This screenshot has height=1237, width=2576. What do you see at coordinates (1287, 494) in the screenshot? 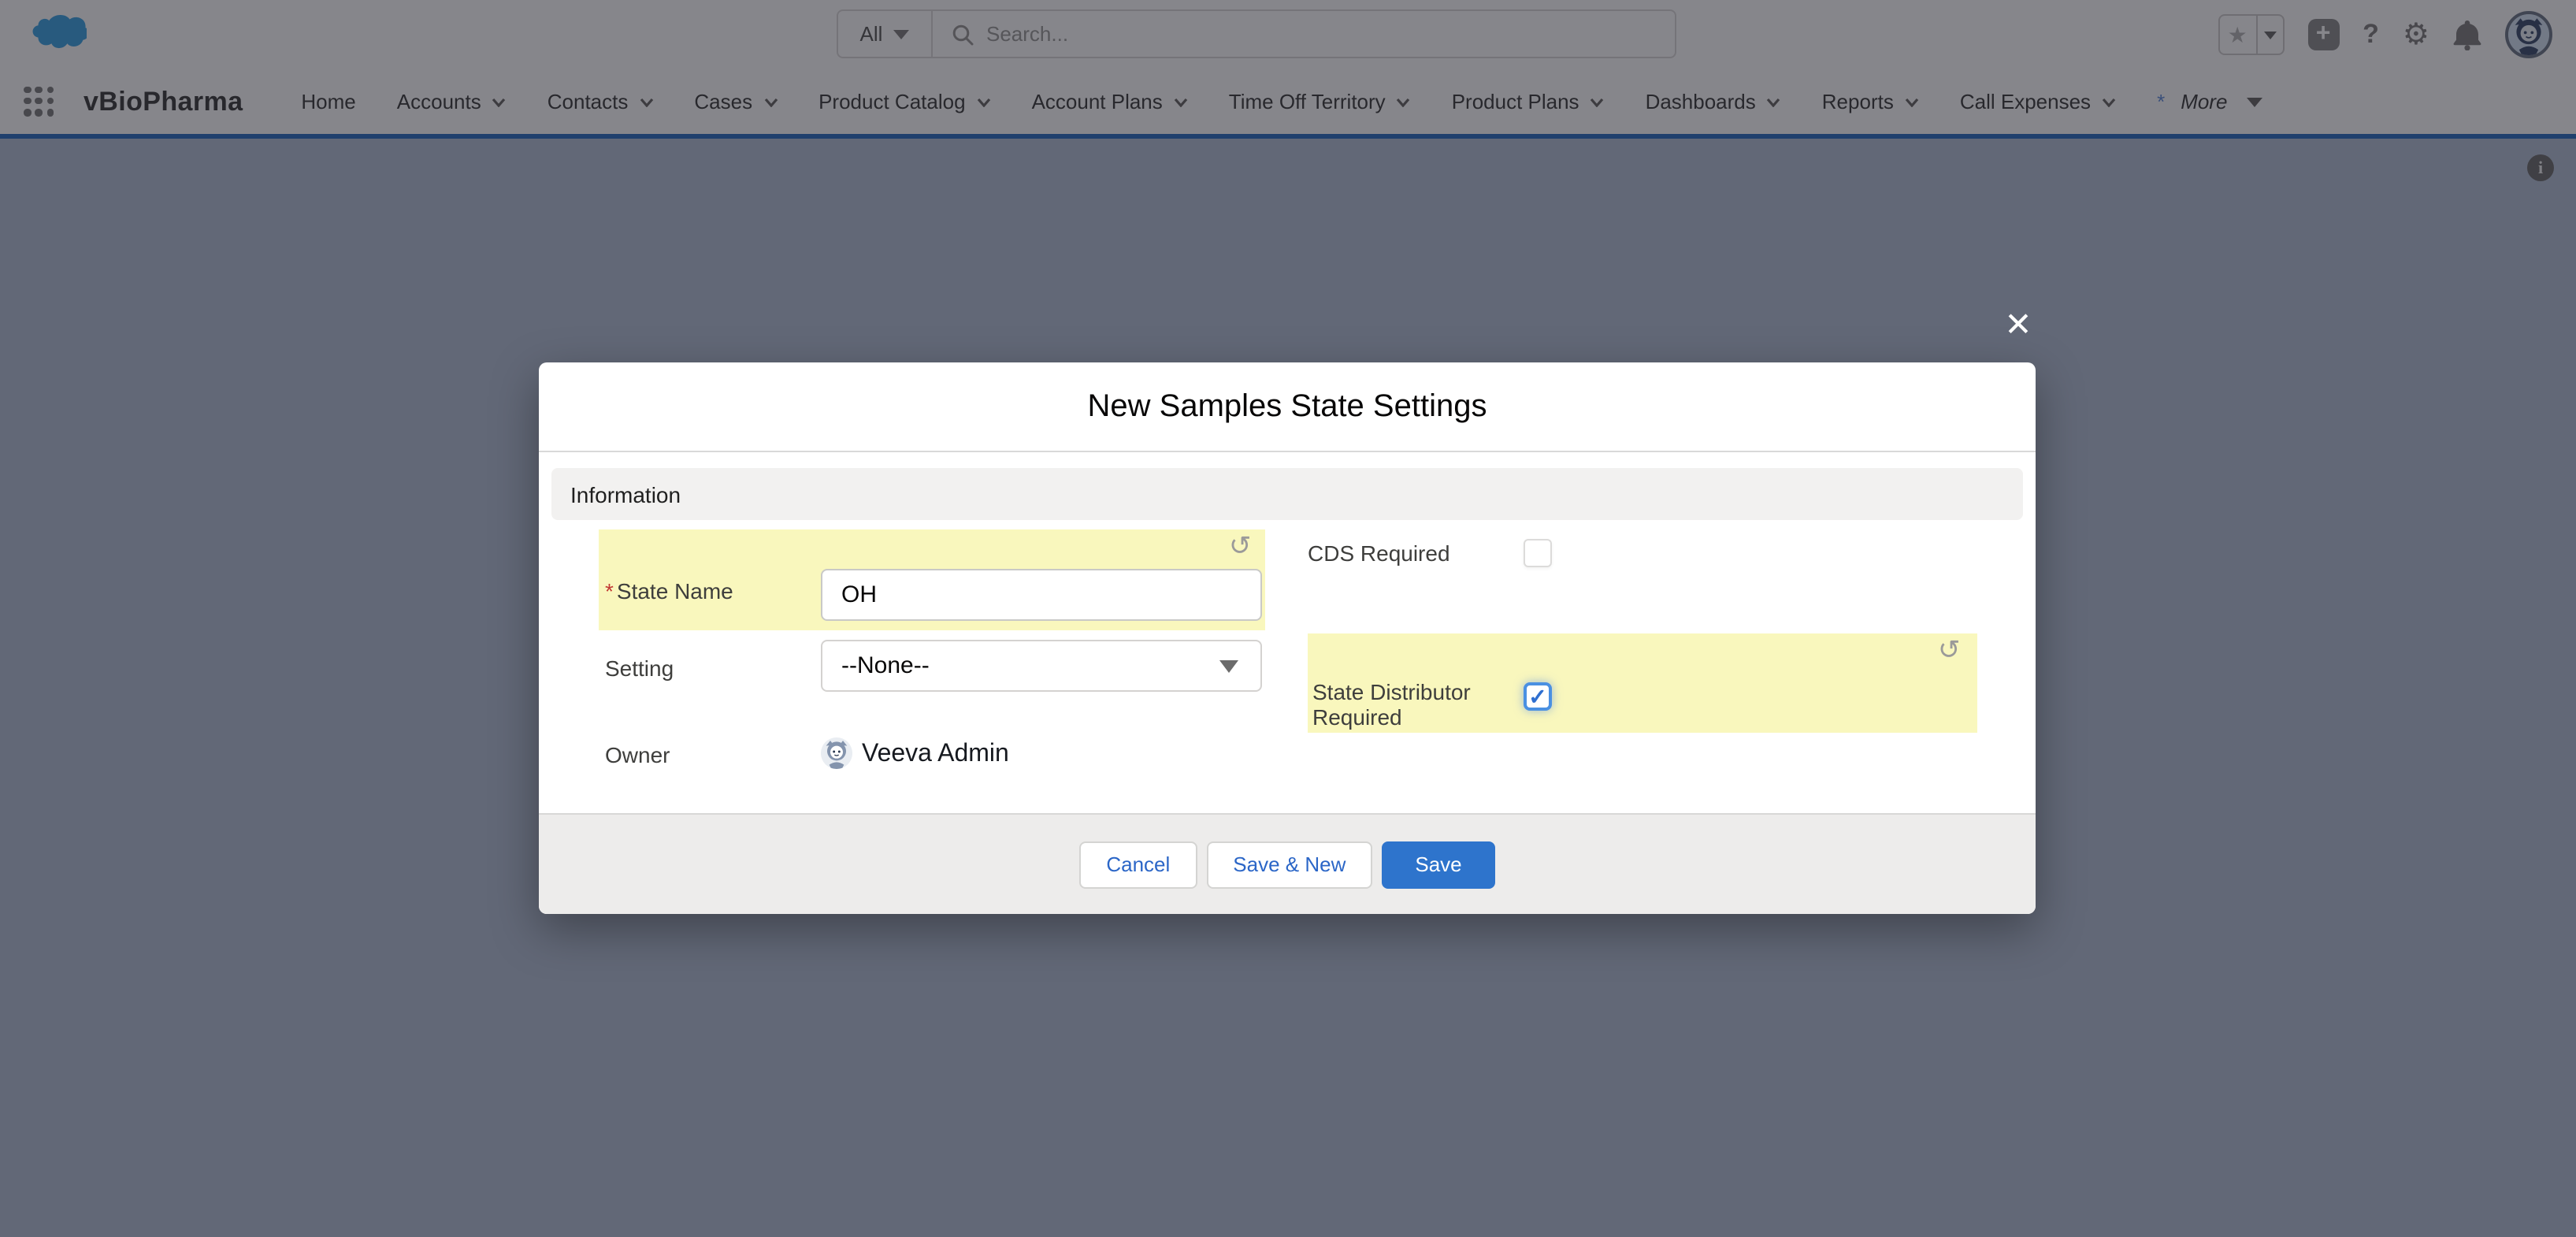
I see `information-section-header: Information` at bounding box center [1287, 494].